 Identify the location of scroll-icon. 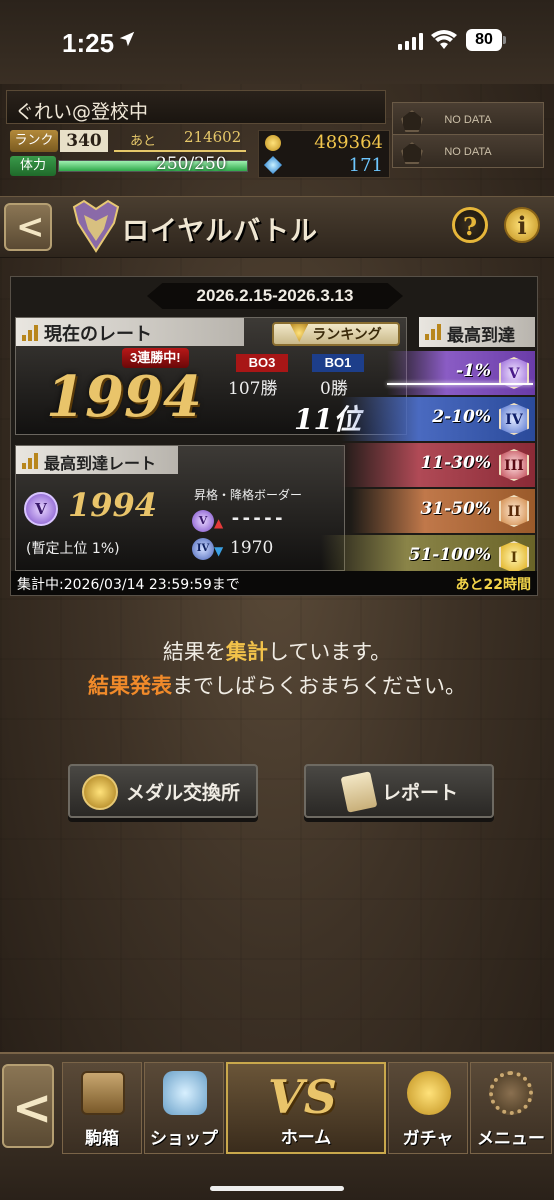
(359, 792).